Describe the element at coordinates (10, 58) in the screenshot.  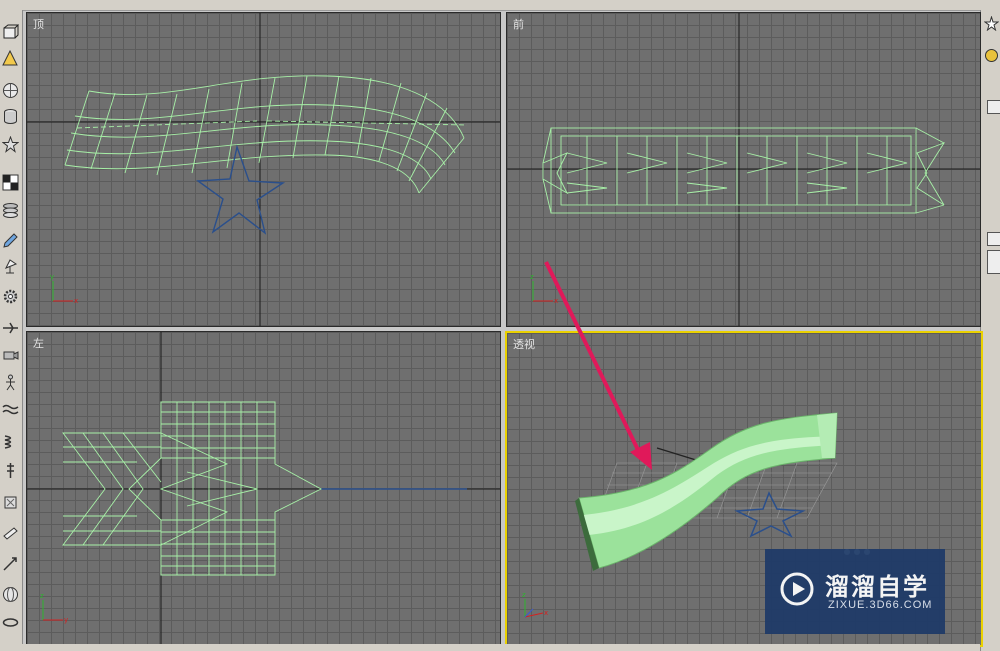
I see `cone-icon` at that location.